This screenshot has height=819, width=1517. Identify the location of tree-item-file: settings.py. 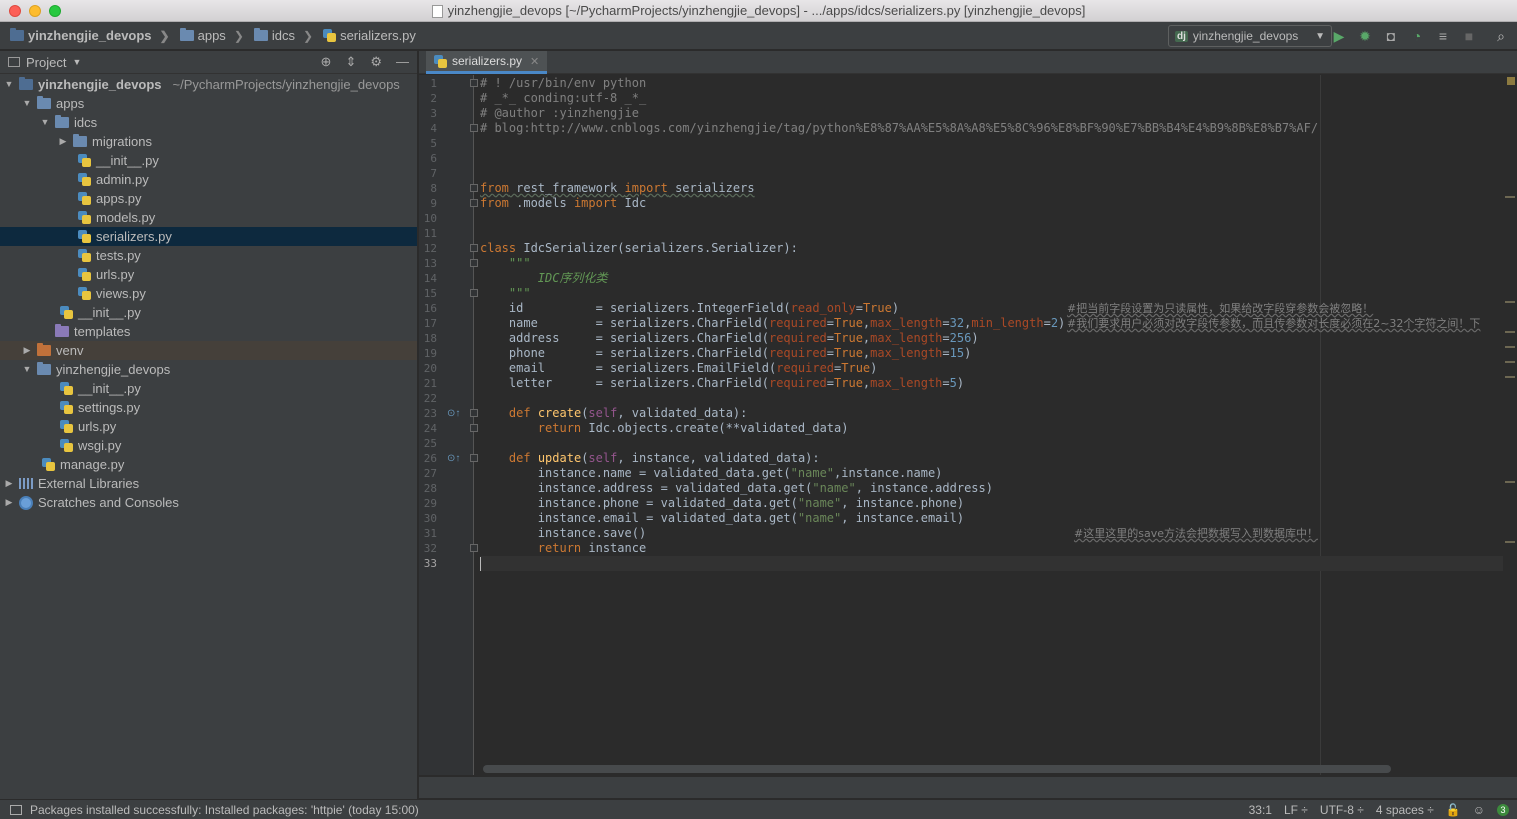
(208, 407).